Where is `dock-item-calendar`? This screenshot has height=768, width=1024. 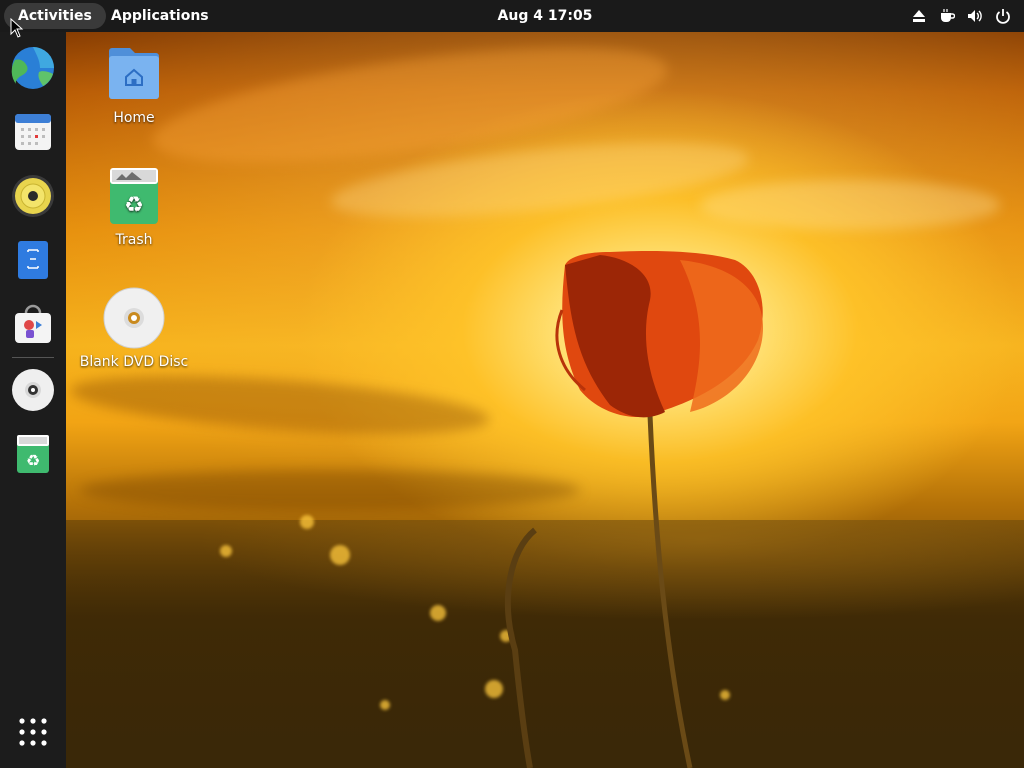 dock-item-calendar is located at coordinates (33, 132).